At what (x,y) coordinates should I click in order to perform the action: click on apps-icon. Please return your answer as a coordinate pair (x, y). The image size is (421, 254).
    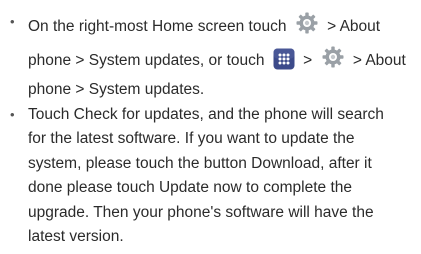
    Looking at the image, I should click on (284, 59).